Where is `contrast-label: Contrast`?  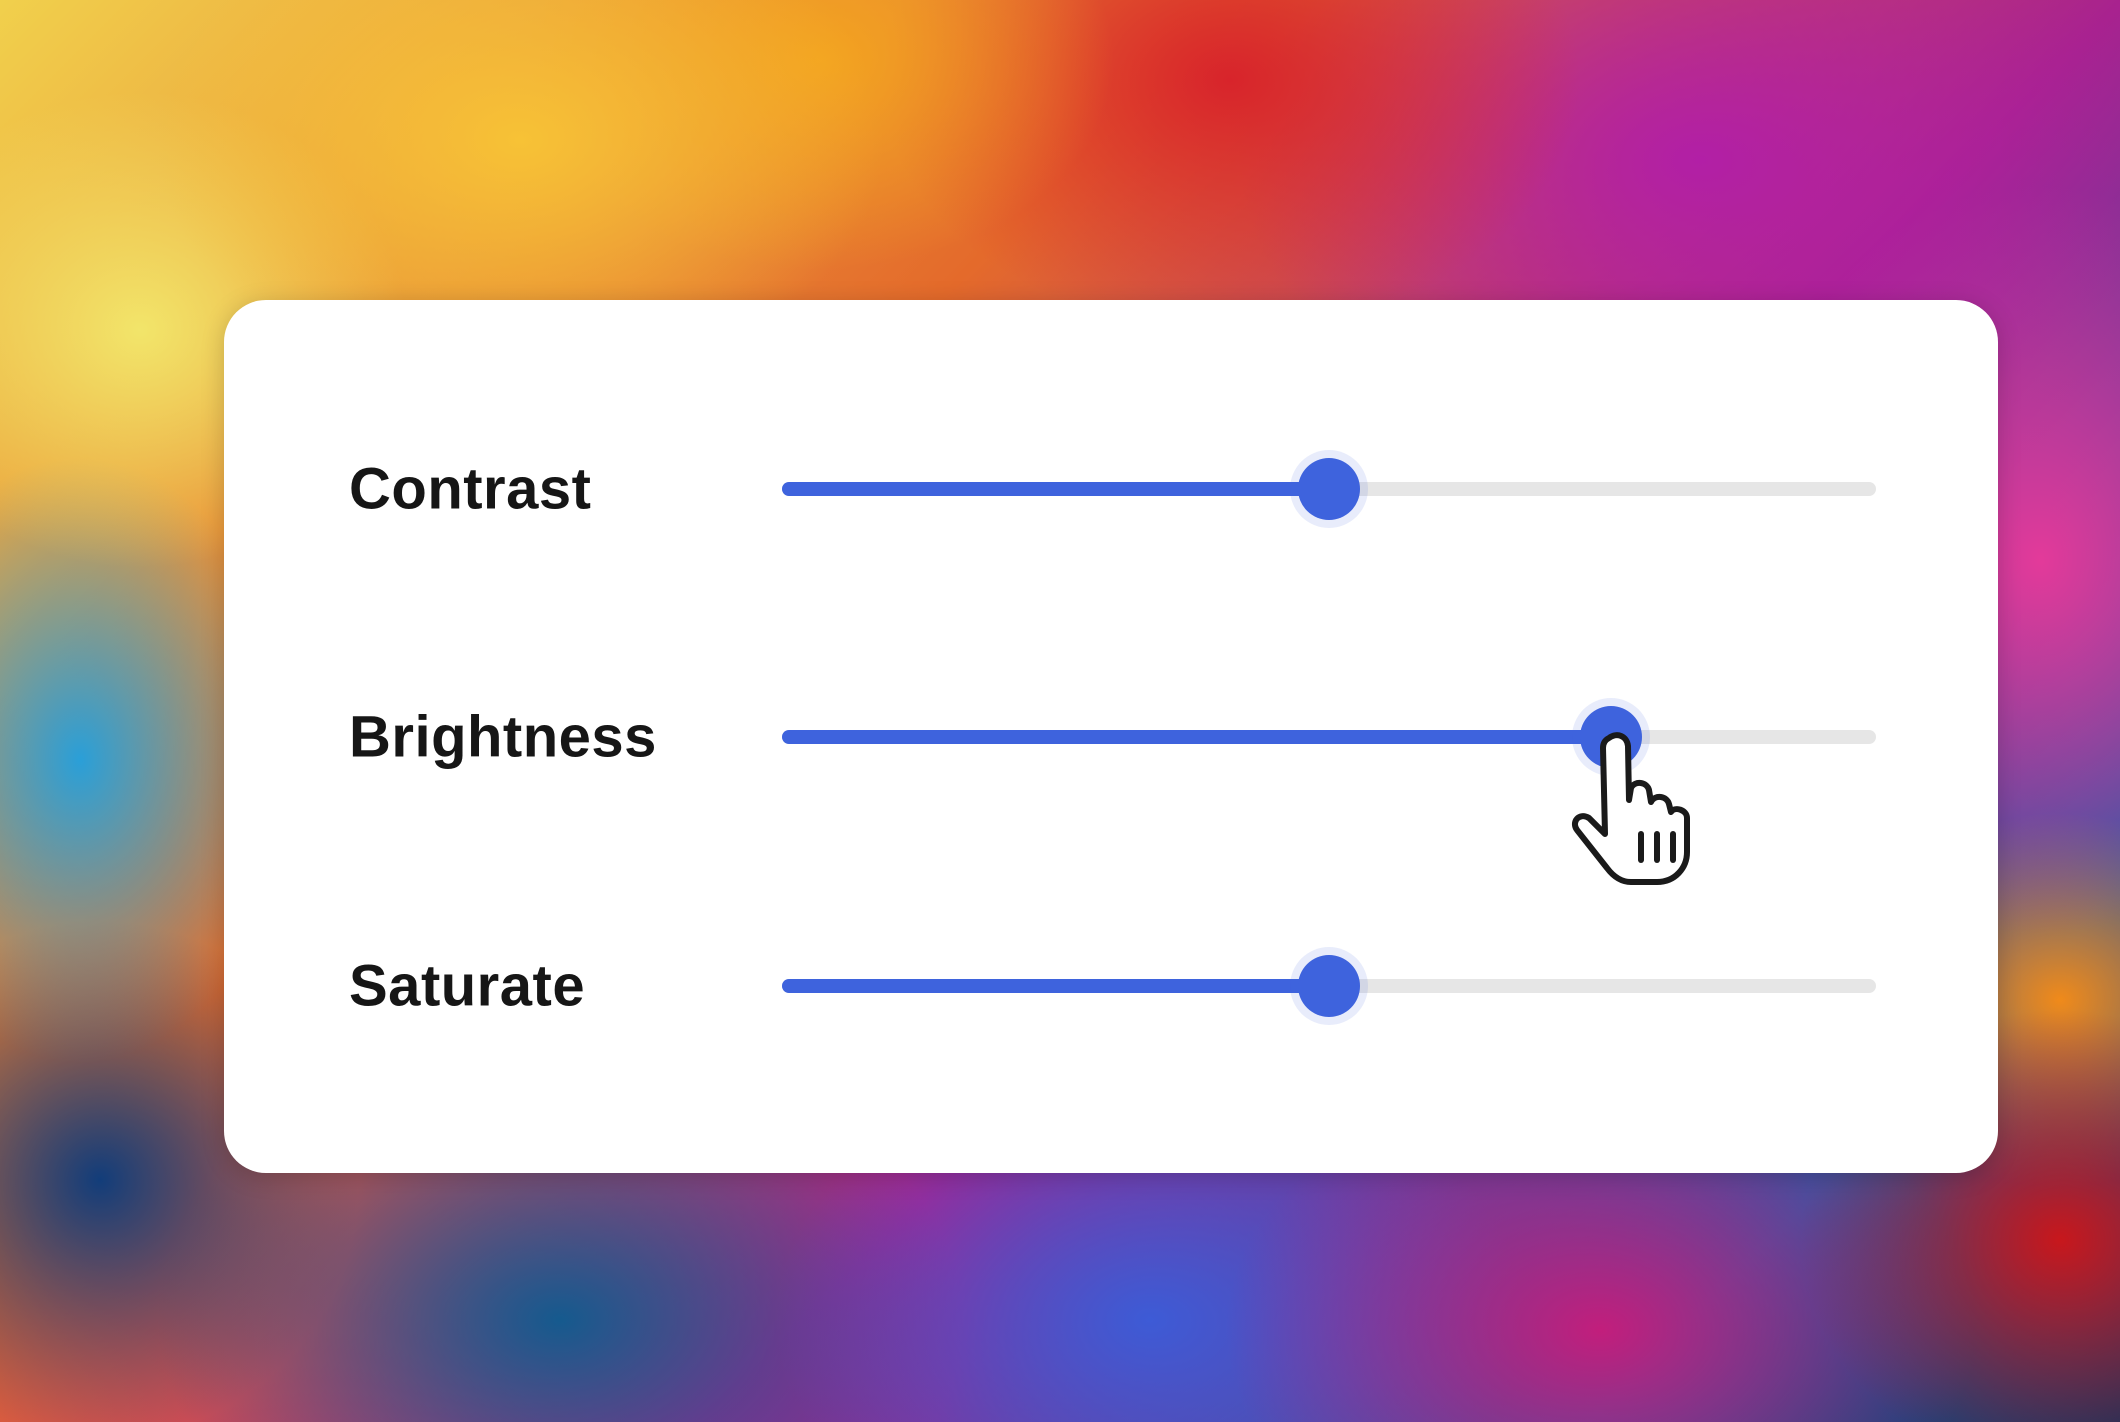 contrast-label: Contrast is located at coordinates (470, 489).